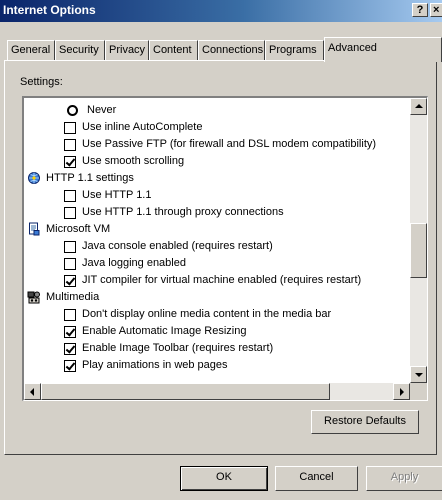 Image resolution: width=442 pixels, height=500 pixels. I want to click on close-button: ×, so click(436, 10).